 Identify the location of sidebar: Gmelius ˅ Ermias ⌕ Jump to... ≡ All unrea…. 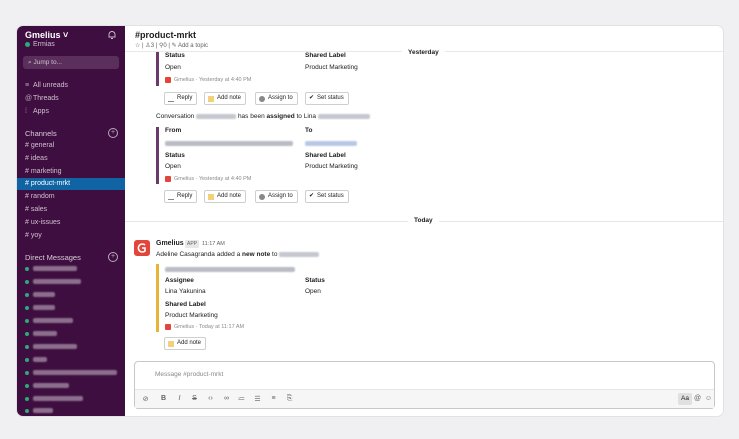
(71, 221).